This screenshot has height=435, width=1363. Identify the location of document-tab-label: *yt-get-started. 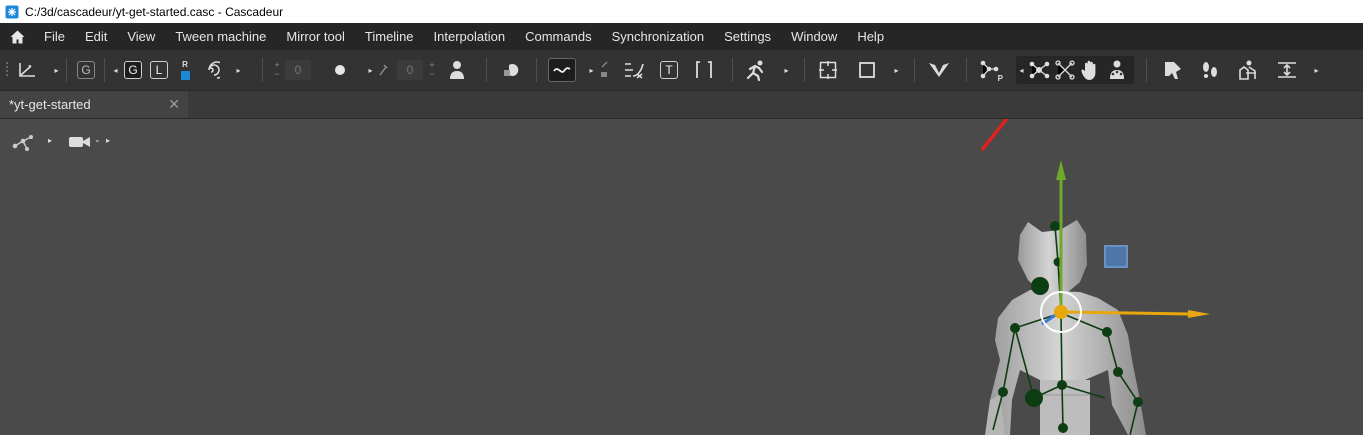
(50, 104).